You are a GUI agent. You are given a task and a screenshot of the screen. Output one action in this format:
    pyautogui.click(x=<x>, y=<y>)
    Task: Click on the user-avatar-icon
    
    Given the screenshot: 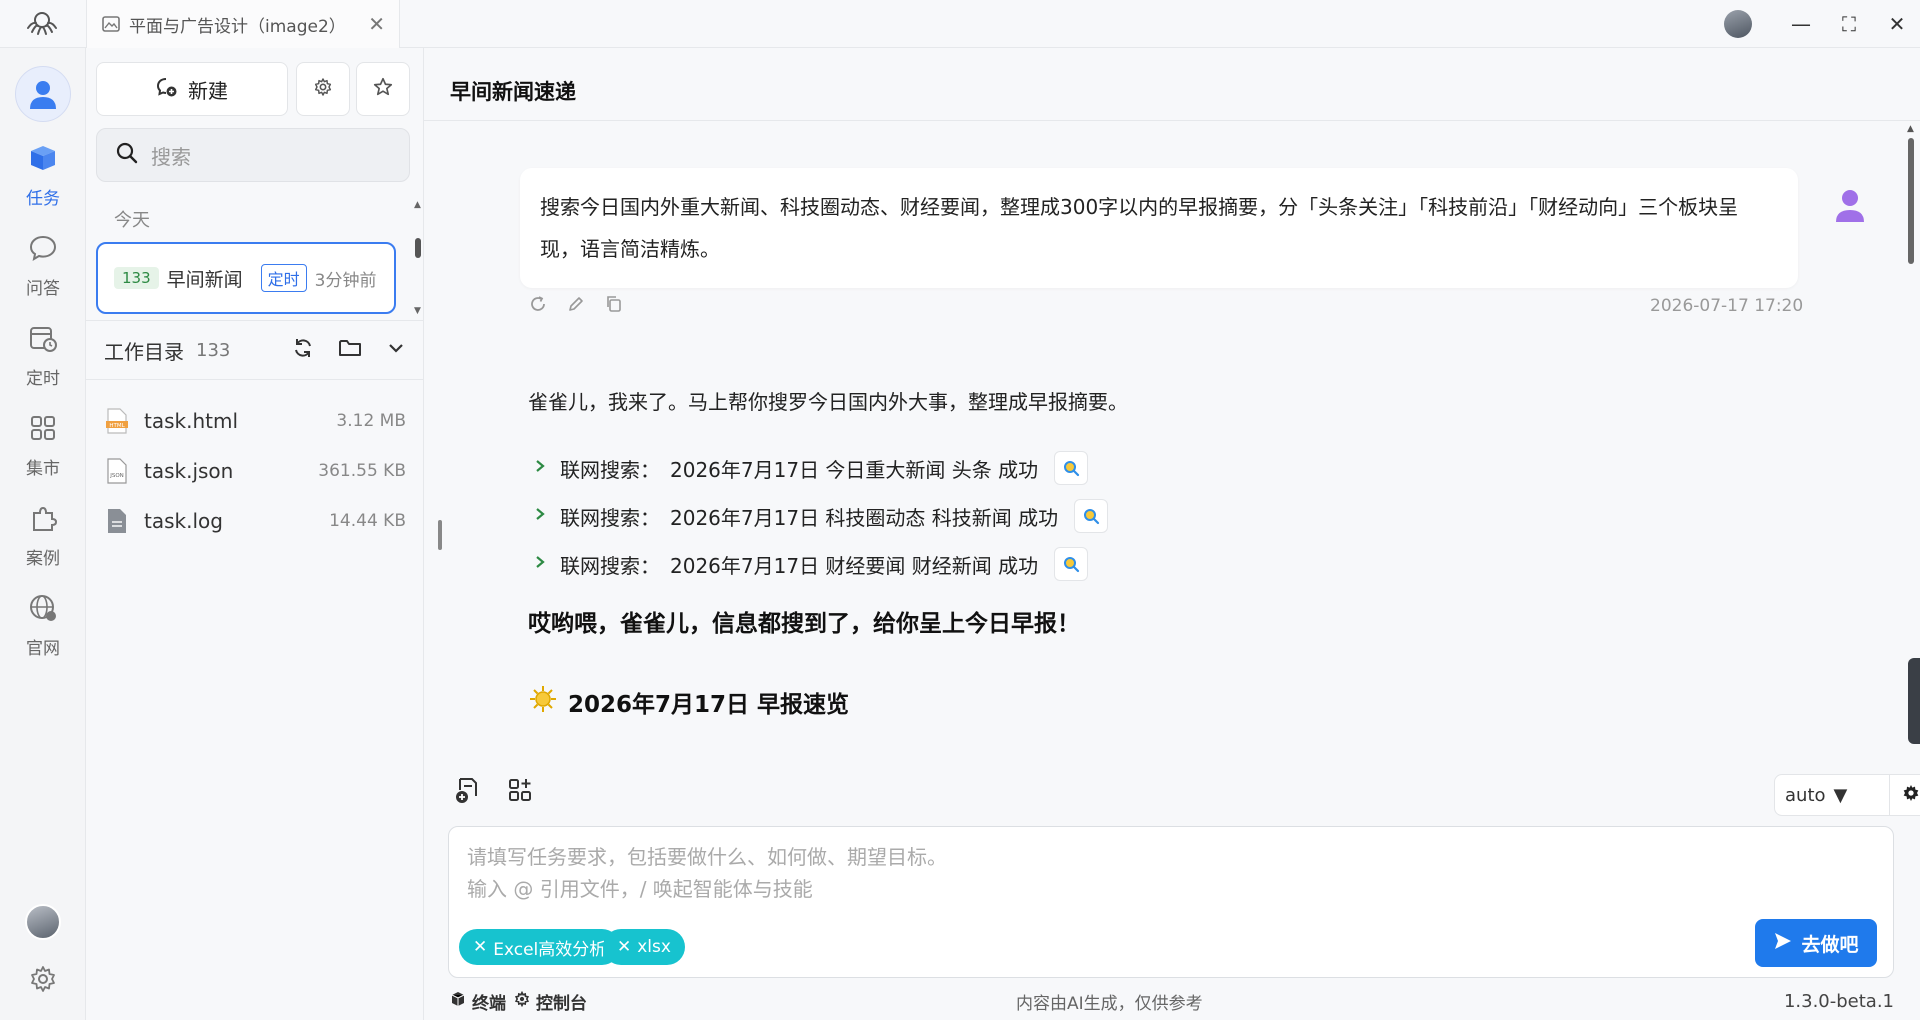 What is the action you would take?
    pyautogui.click(x=1850, y=206)
    